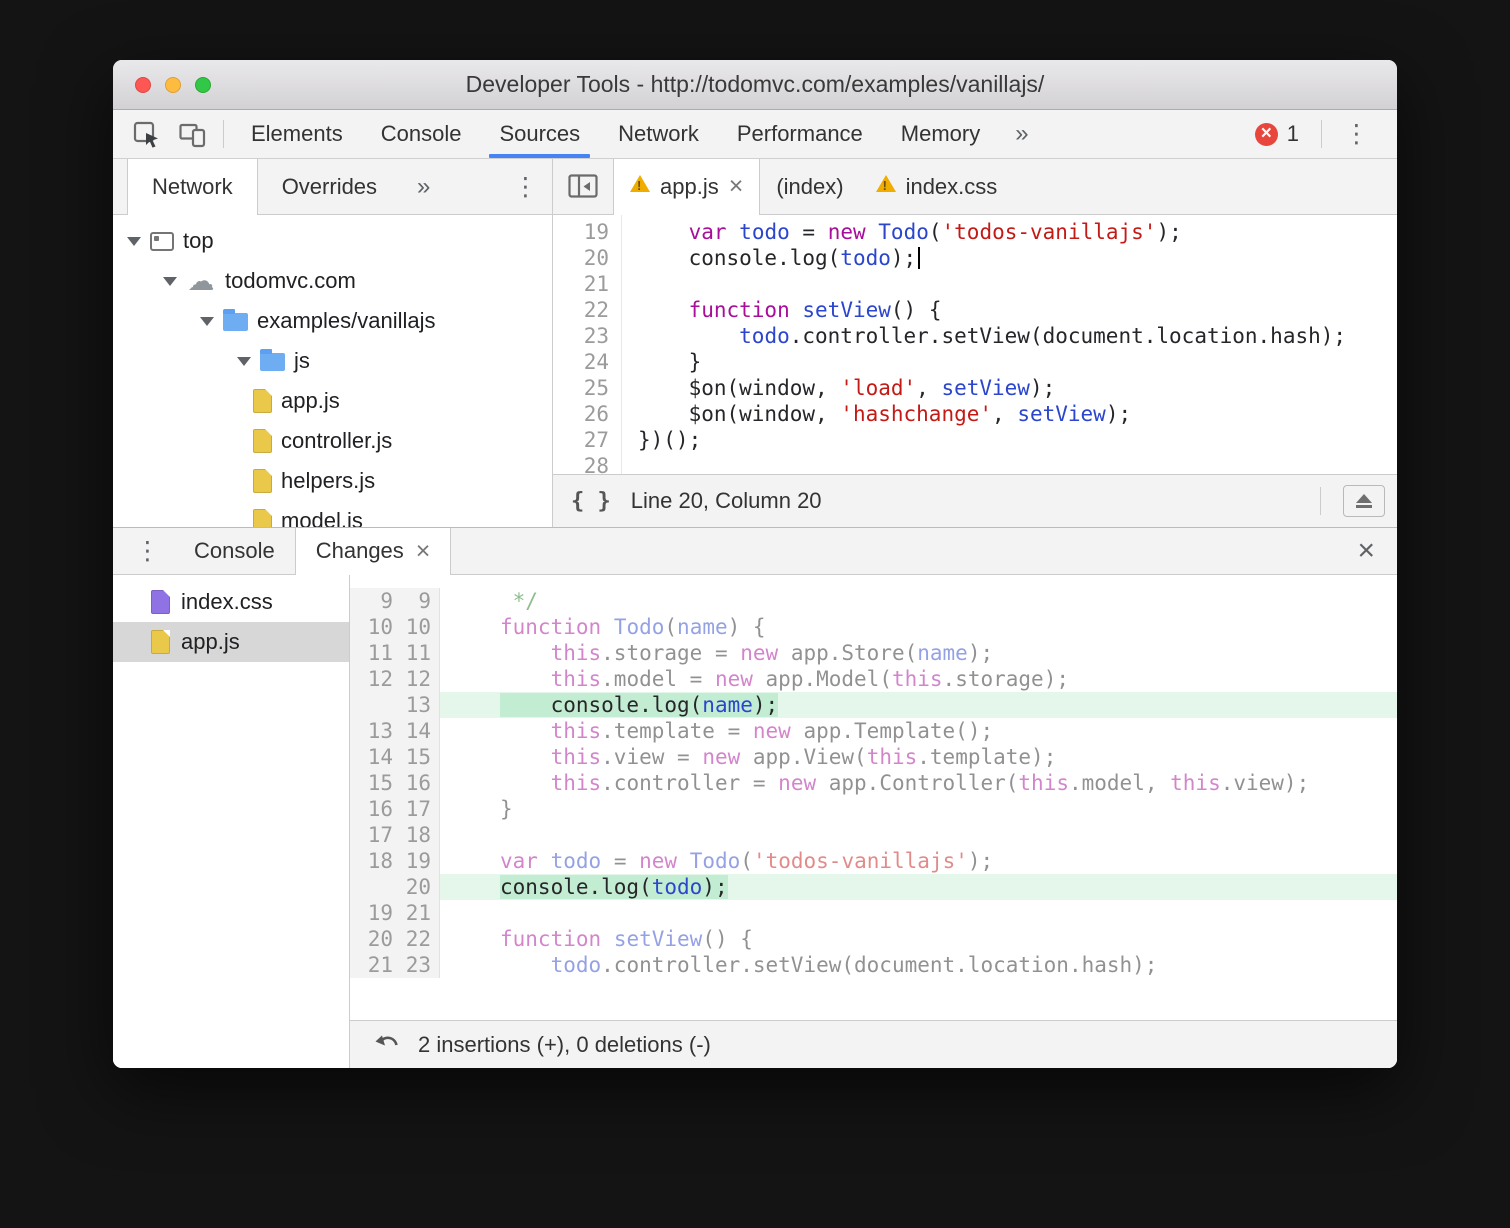 Image resolution: width=1510 pixels, height=1228 pixels. What do you see at coordinates (1017, 440) in the screenshot?
I see `code-line: })();` at bounding box center [1017, 440].